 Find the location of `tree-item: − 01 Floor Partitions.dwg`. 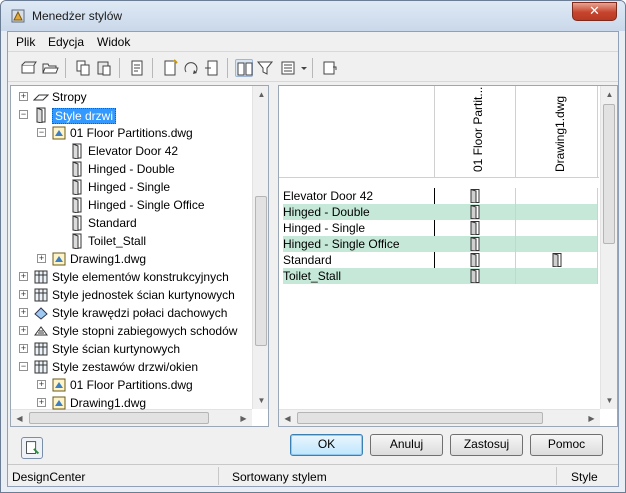

tree-item: − 01 Floor Partitions.dwg is located at coordinates (131, 133).